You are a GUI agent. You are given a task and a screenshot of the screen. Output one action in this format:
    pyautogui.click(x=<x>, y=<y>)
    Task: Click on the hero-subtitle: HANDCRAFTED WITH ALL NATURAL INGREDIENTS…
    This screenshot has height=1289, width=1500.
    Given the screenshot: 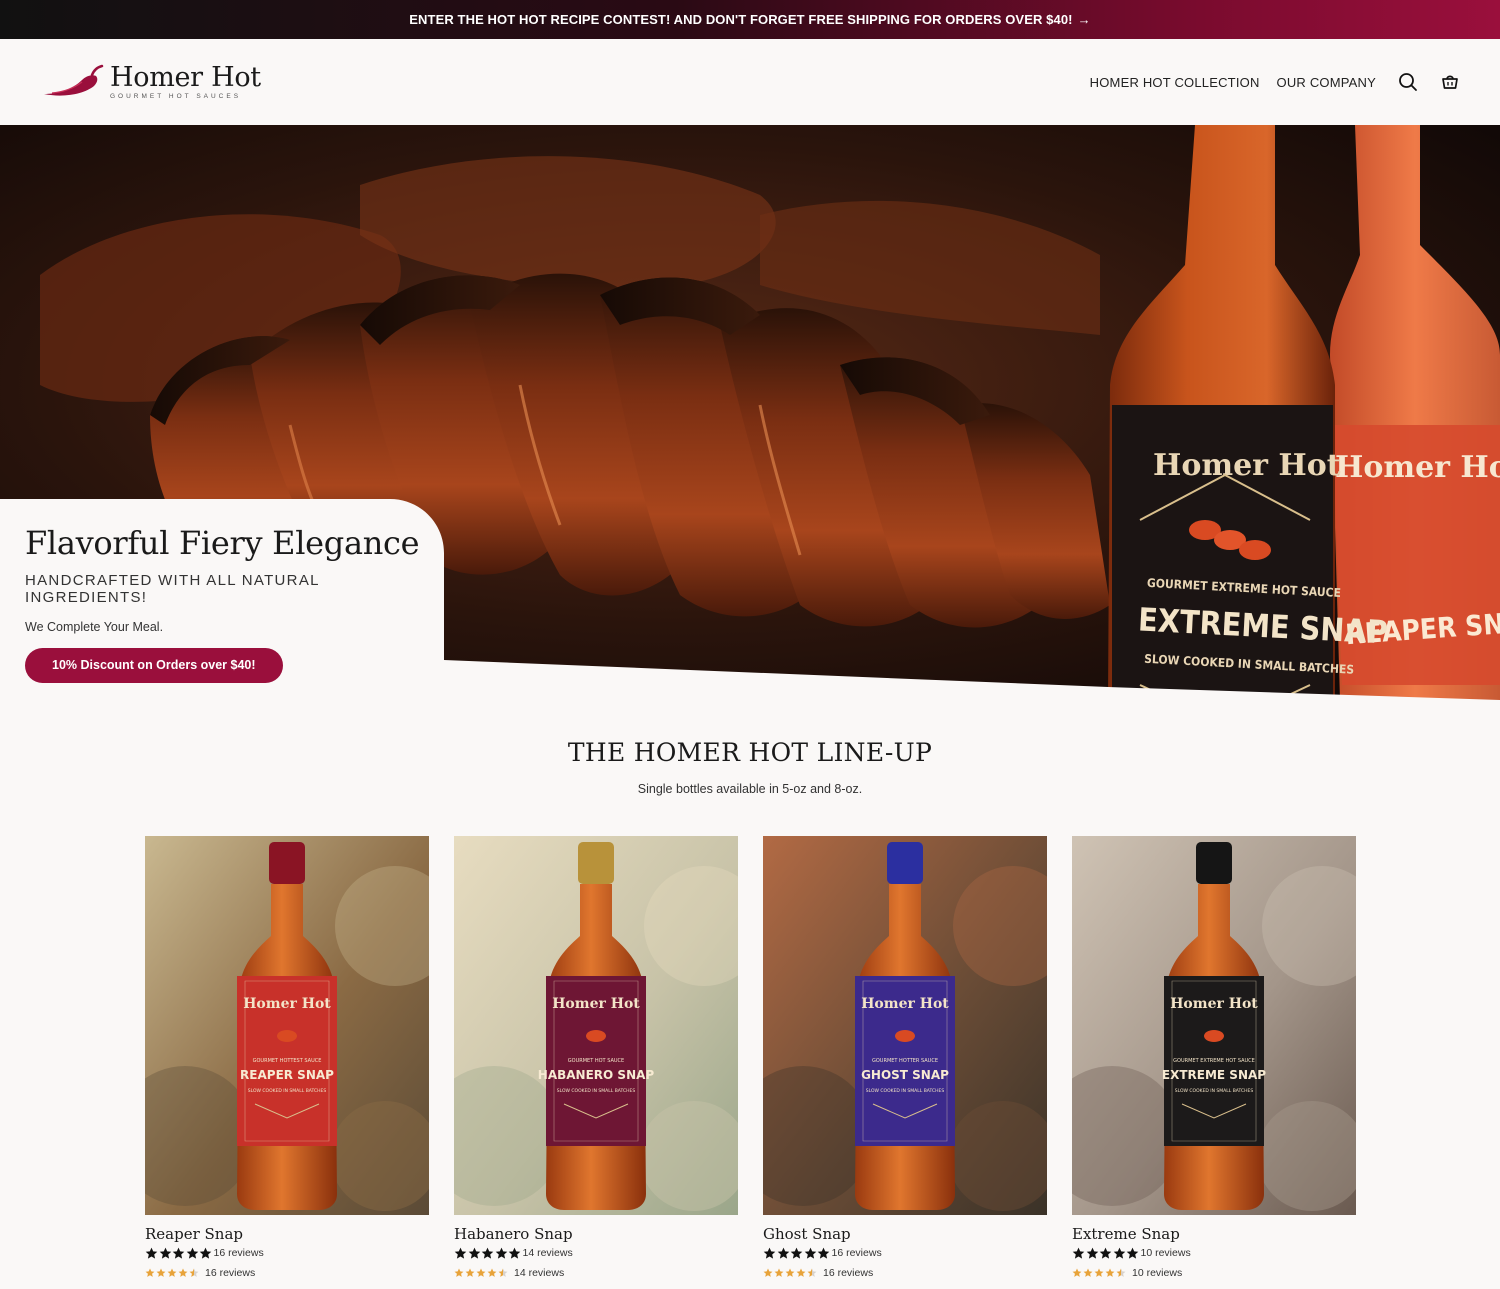 What is the action you would take?
    pyautogui.click(x=172, y=589)
    